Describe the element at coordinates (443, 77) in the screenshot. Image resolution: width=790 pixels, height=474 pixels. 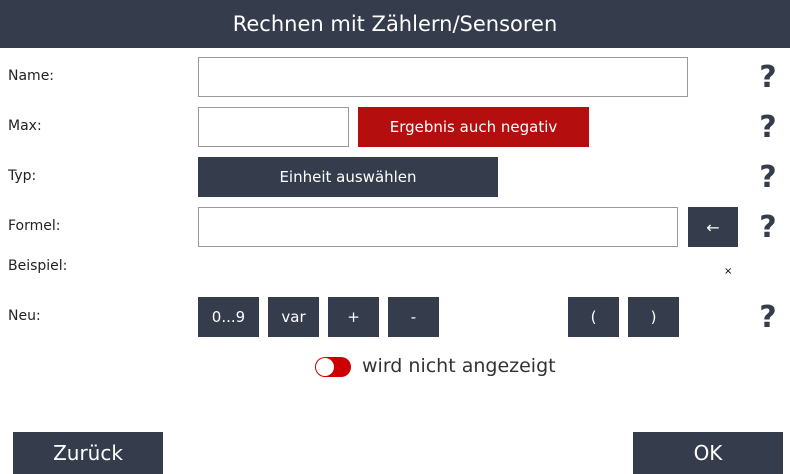
I see `name-input` at that location.